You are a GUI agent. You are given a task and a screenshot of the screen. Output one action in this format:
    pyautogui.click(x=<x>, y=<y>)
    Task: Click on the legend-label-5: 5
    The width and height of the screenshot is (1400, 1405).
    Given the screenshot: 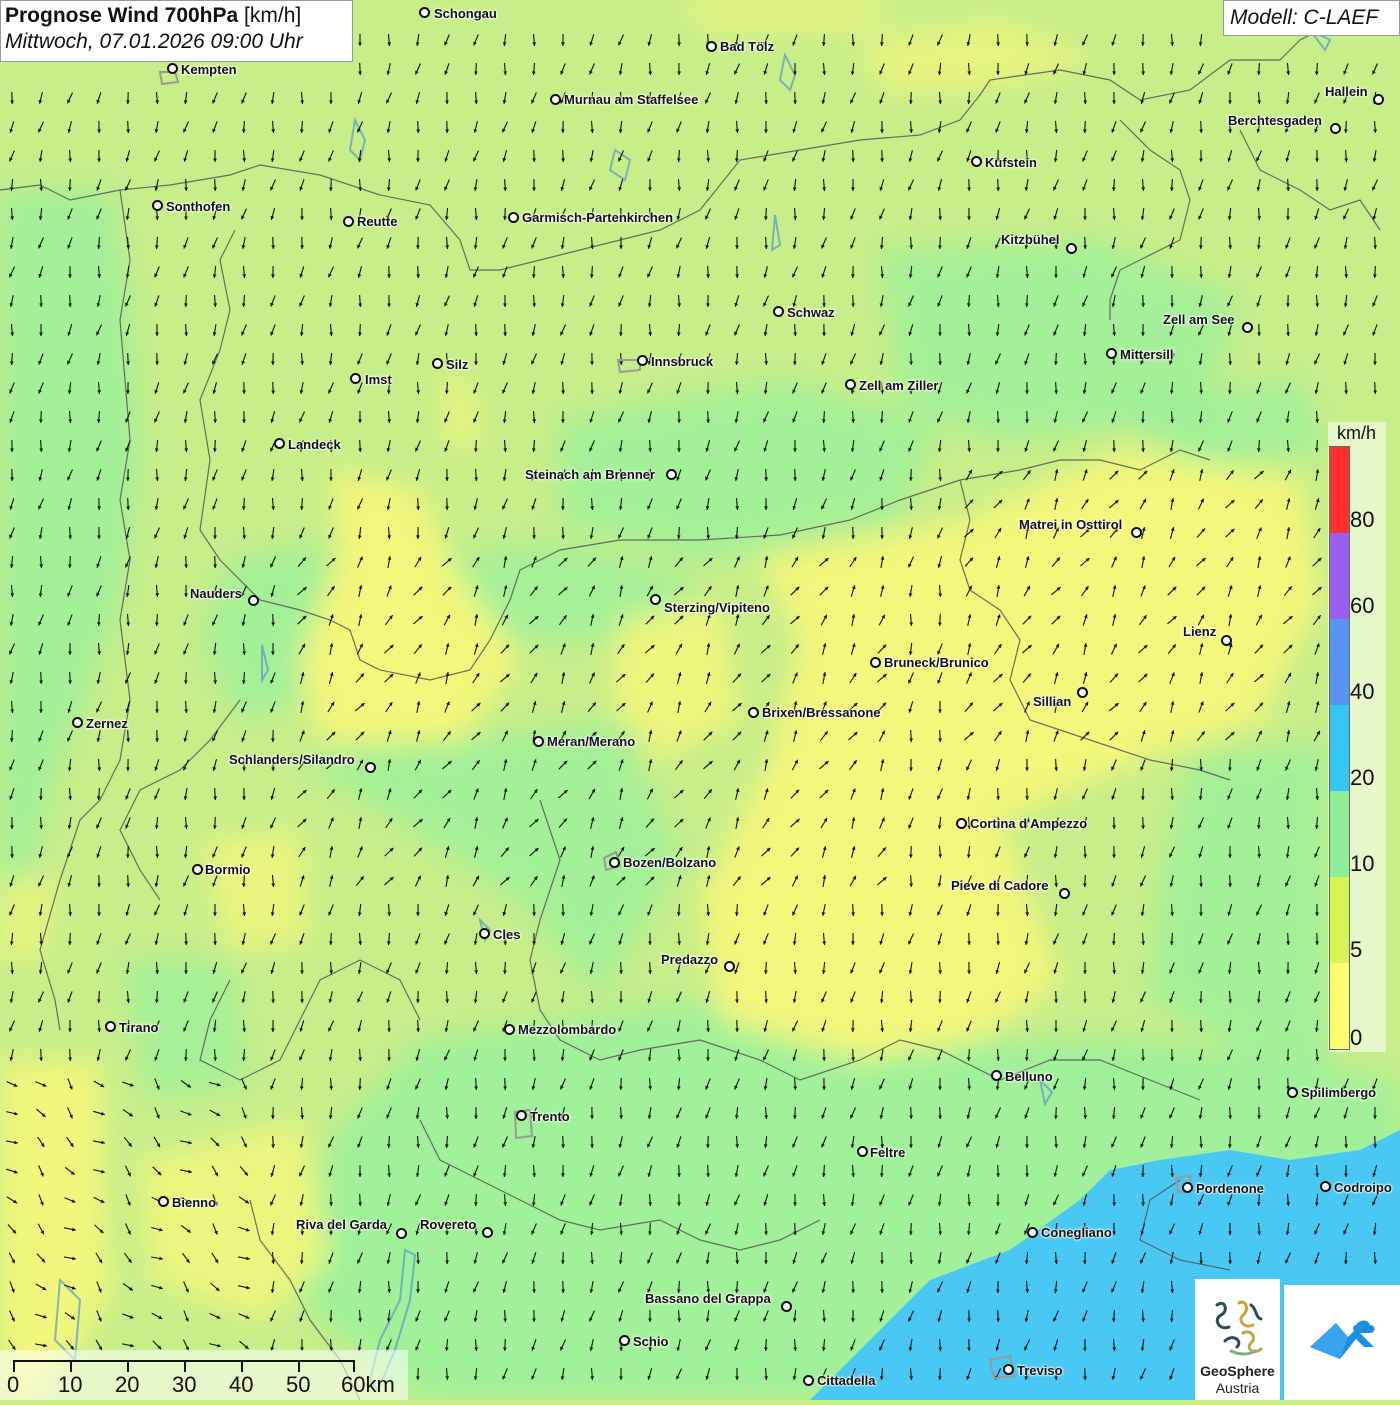 What is the action you would take?
    pyautogui.click(x=1356, y=950)
    